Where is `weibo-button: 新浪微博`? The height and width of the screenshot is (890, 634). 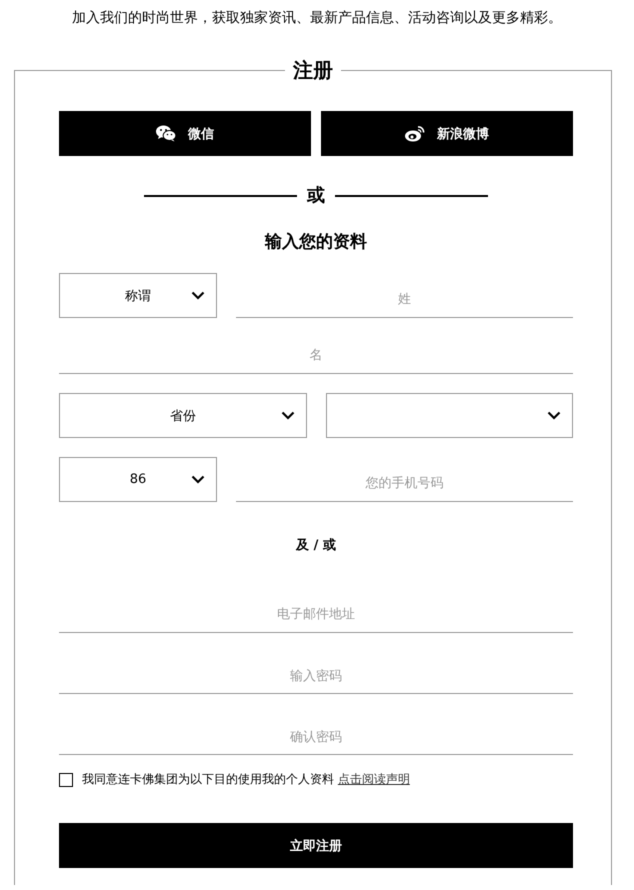 weibo-button: 新浪微博 is located at coordinates (447, 133).